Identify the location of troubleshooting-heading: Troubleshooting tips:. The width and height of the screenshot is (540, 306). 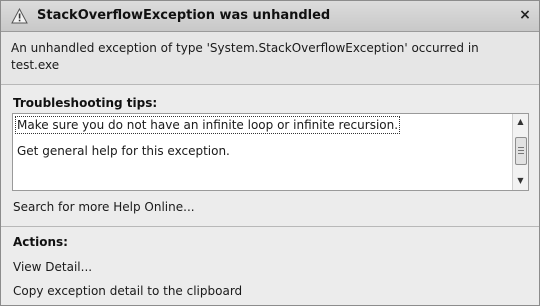
(85, 103).